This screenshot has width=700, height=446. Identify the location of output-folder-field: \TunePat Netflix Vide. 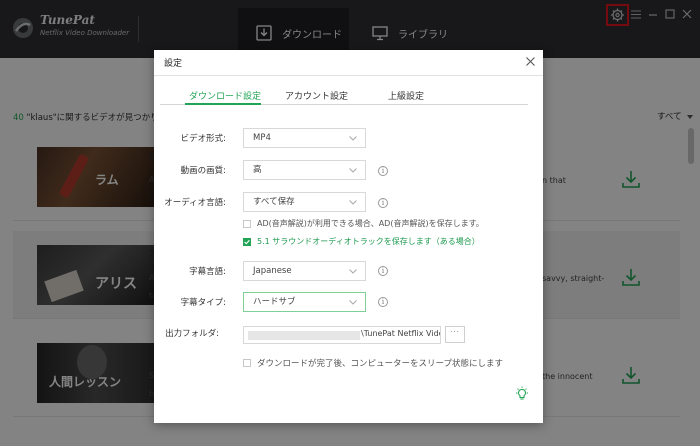
(342, 335).